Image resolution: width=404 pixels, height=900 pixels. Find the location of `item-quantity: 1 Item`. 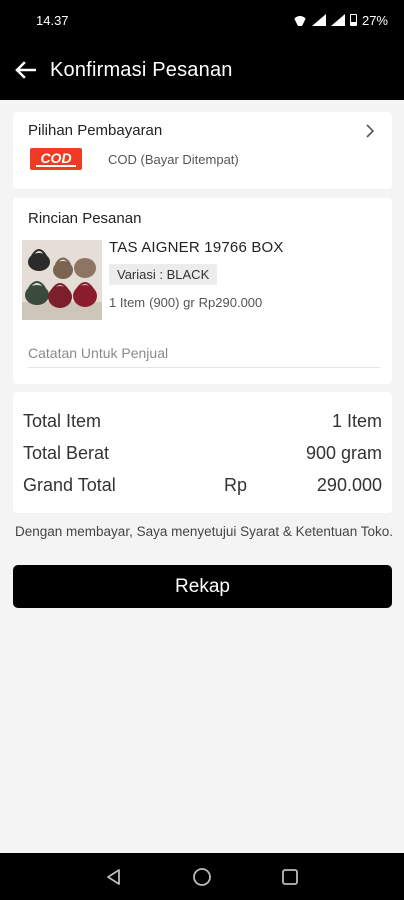

item-quantity: 1 Item is located at coordinates (127, 302).